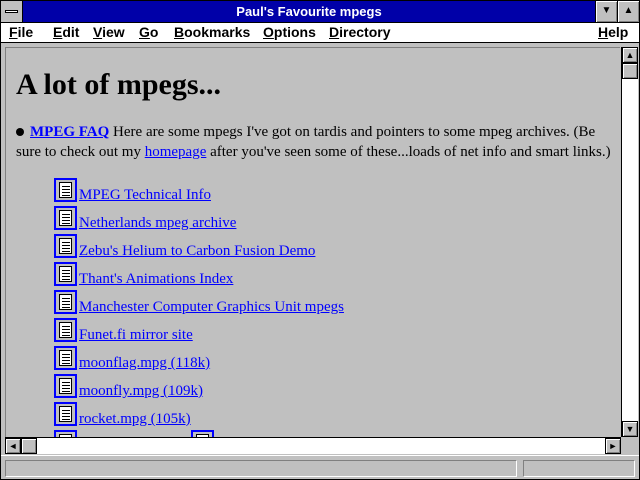 The width and height of the screenshot is (640, 480). I want to click on minimize-button: ▼, so click(606, 11).